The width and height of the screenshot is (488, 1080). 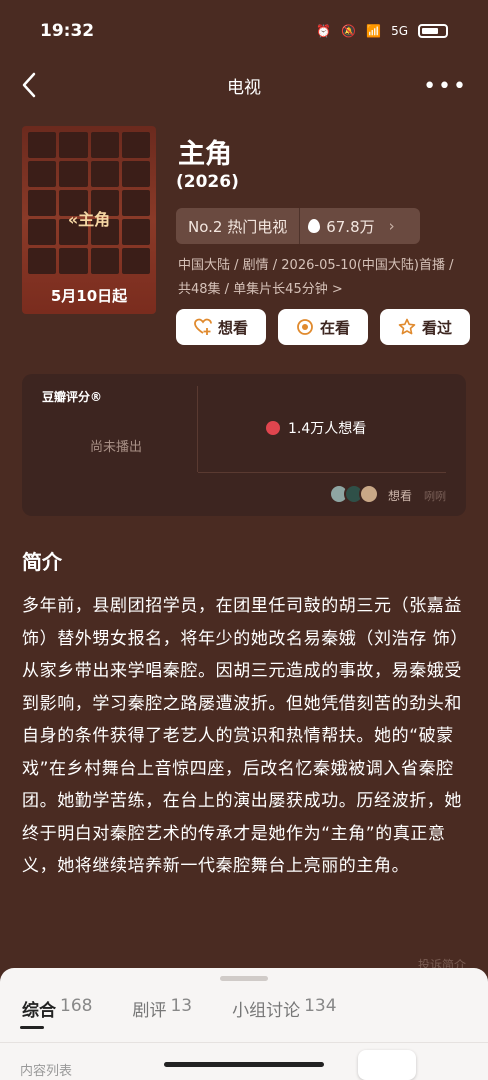 I want to click on network-label: 5G, so click(x=399, y=31).